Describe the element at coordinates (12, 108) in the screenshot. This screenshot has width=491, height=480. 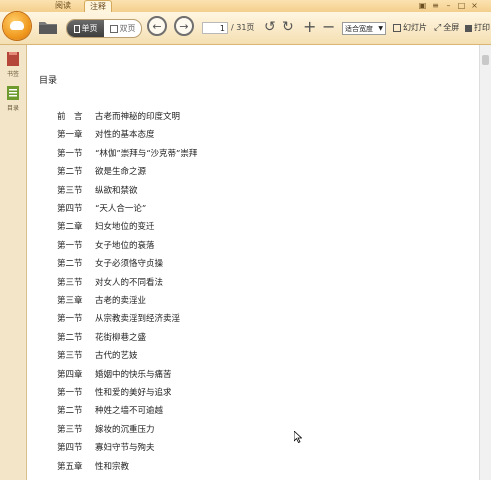
I see `sidebar-label-toc: 目录` at that location.